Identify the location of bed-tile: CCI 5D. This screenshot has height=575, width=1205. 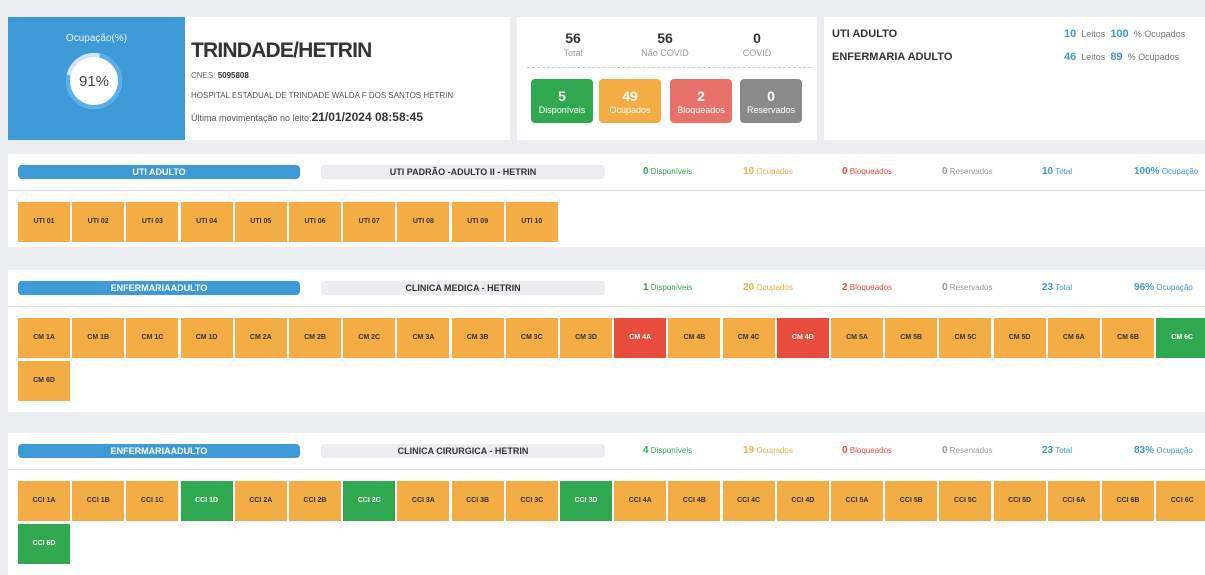
(1019, 501).